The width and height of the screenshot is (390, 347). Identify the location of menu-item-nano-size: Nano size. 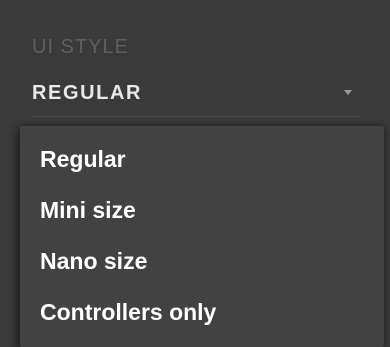
(202, 261).